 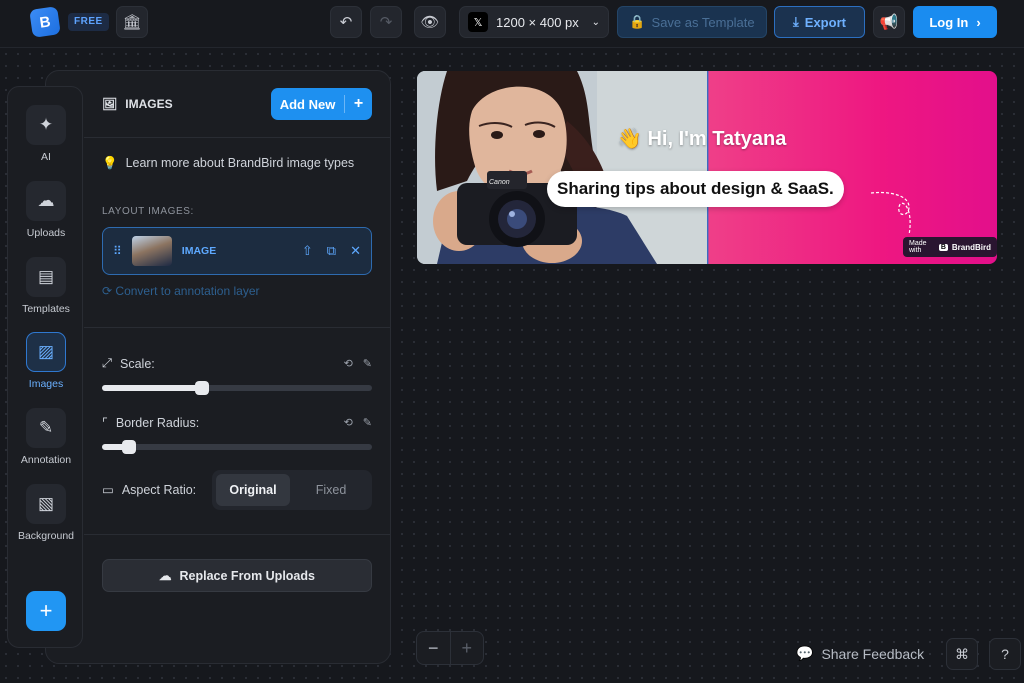 I want to click on question-icon: ?, so click(x=1005, y=654).